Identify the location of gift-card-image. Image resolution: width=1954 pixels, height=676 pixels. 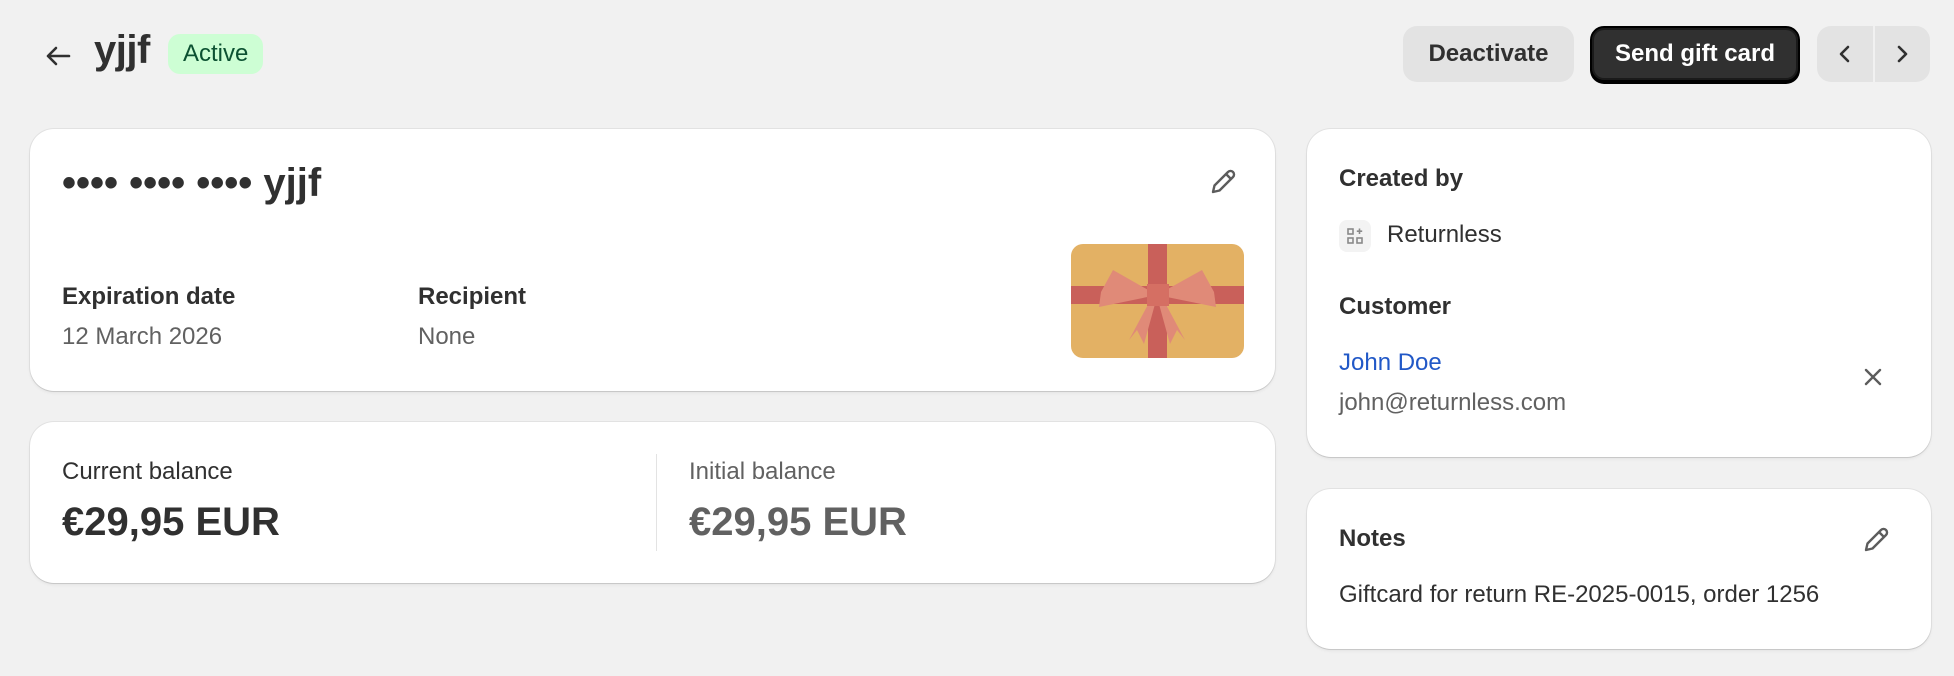
(1157, 301).